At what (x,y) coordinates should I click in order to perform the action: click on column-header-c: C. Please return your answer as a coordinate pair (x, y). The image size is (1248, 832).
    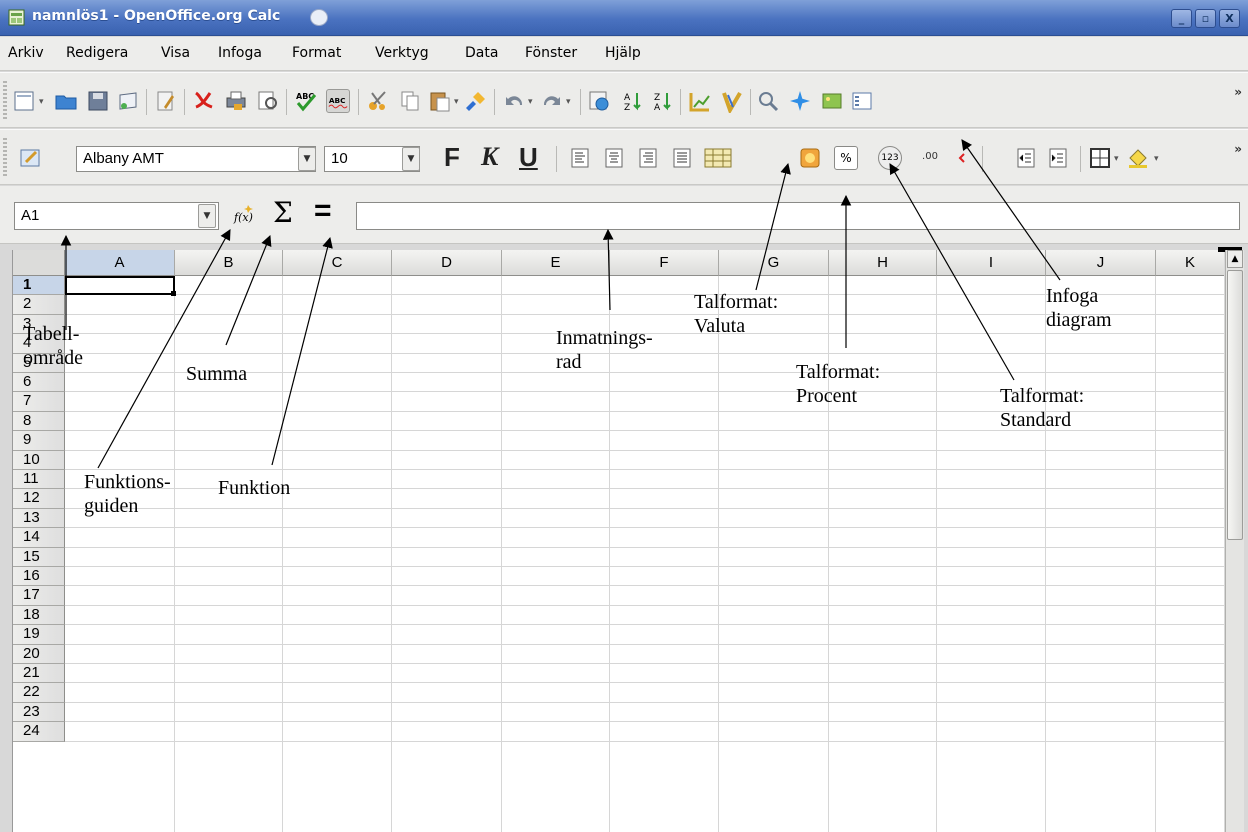
    Looking at the image, I should click on (337, 263).